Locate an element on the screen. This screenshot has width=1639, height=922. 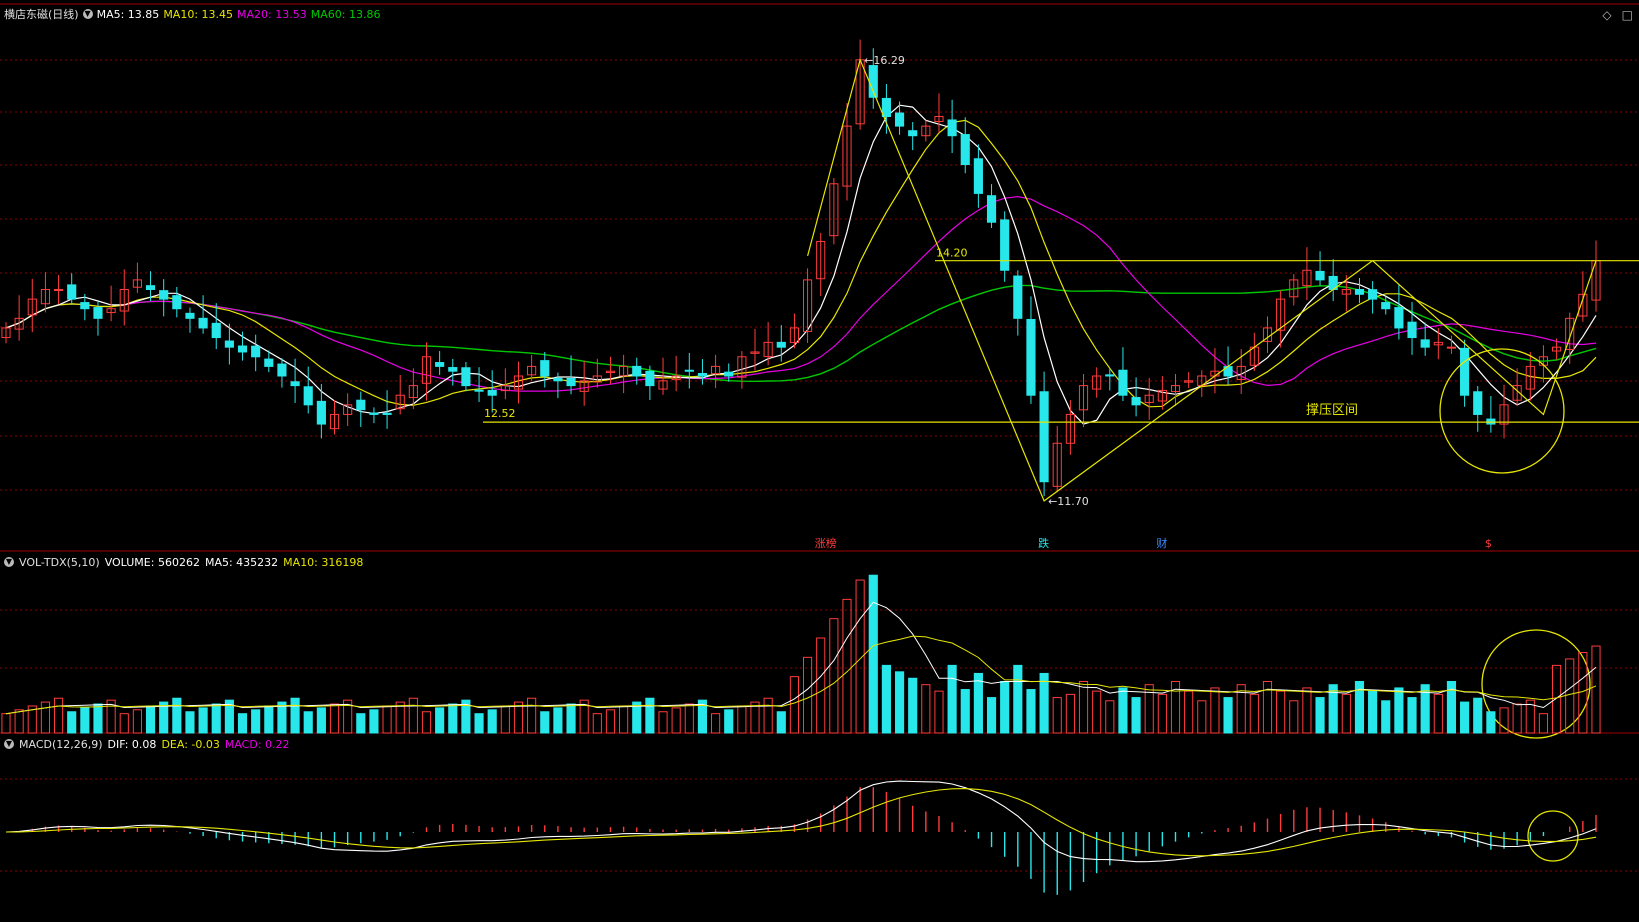
ma60-path is located at coordinates (801, 333).